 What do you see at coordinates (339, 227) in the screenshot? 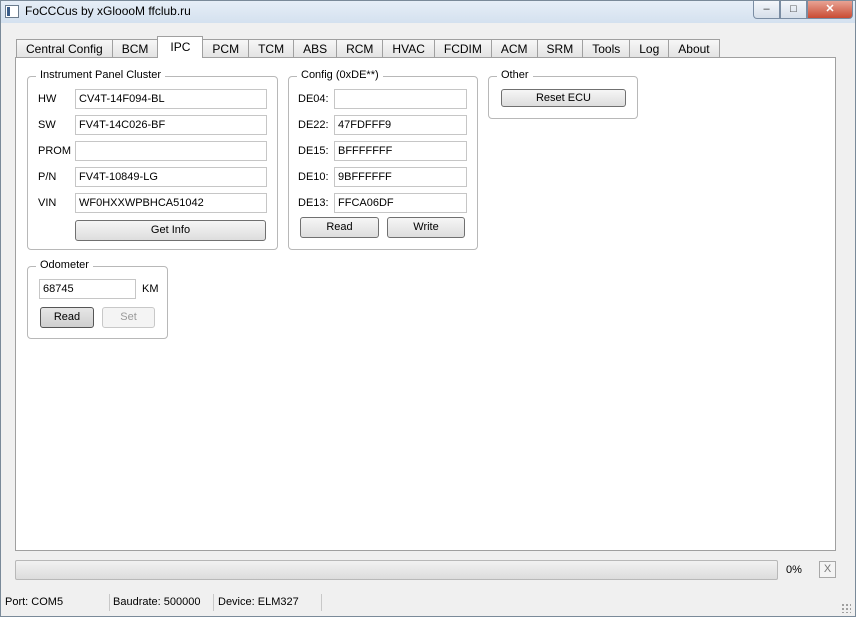
I see `config-read-button: Read` at bounding box center [339, 227].